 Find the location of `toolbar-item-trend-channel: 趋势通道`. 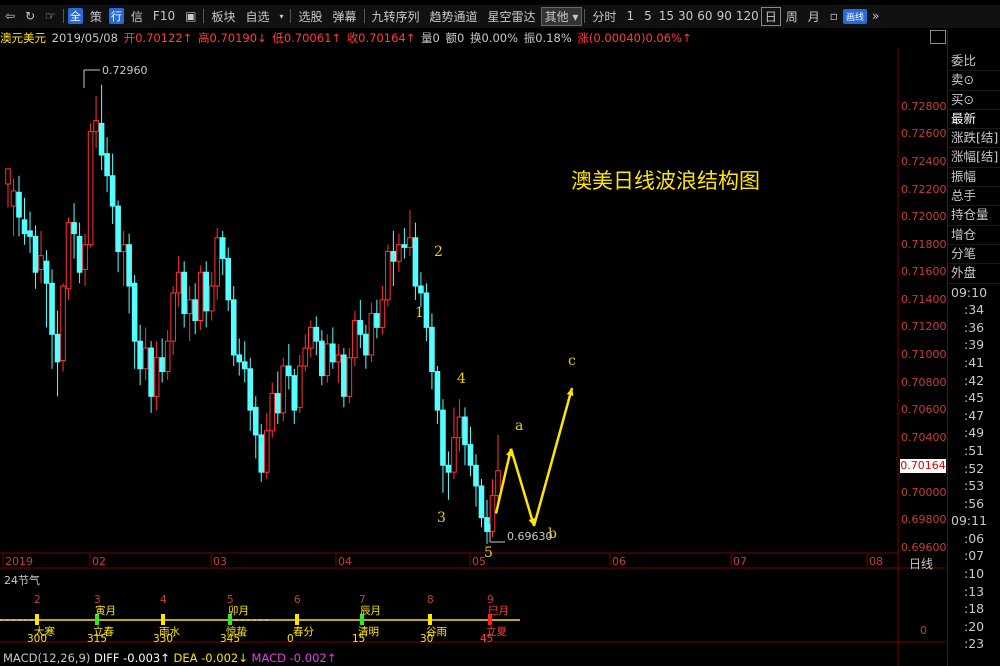

toolbar-item-trend-channel: 趋势通道 is located at coordinates (454, 16).